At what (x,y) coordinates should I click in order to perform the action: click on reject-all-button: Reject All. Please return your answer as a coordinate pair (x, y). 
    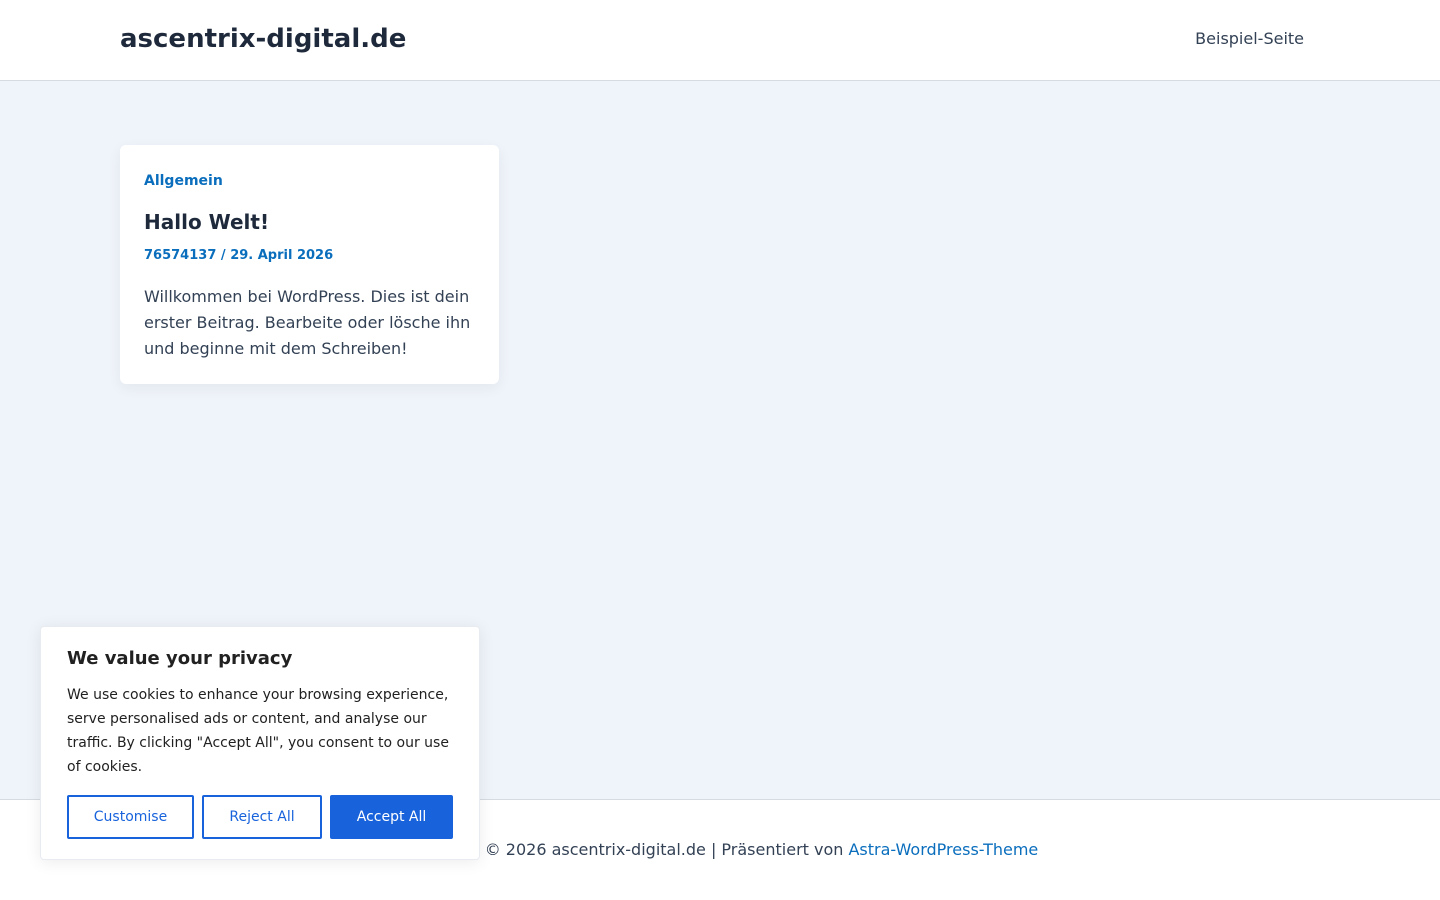
    Looking at the image, I should click on (262, 817).